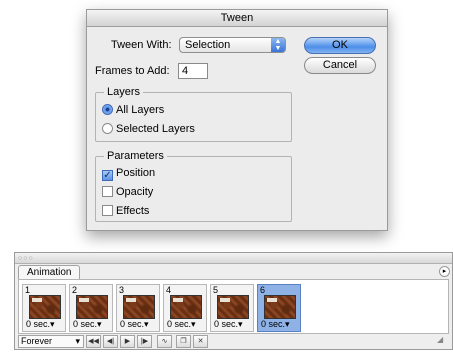 The width and height of the screenshot is (453, 354). I want to click on animation-frame: 2 0 sec.▾, so click(91, 308).